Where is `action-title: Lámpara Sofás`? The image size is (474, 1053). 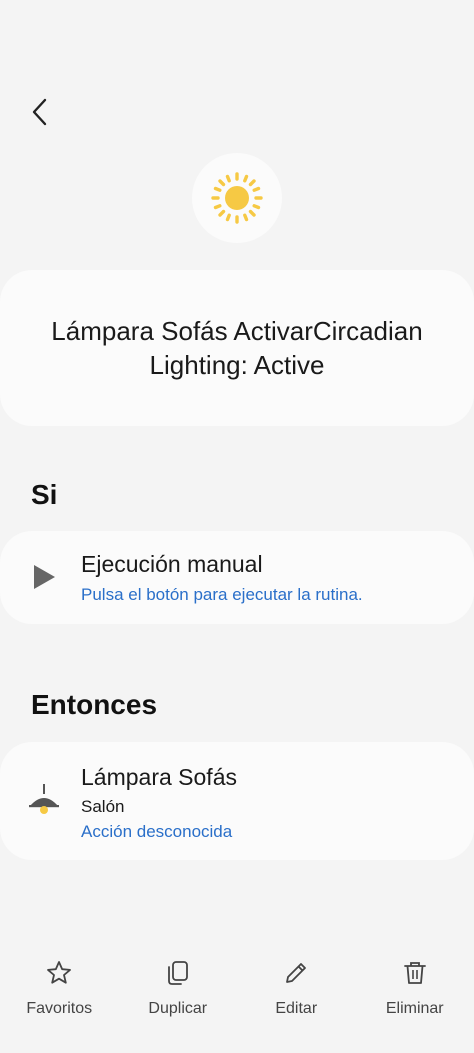 action-title: Lámpara Sofás is located at coordinates (159, 777).